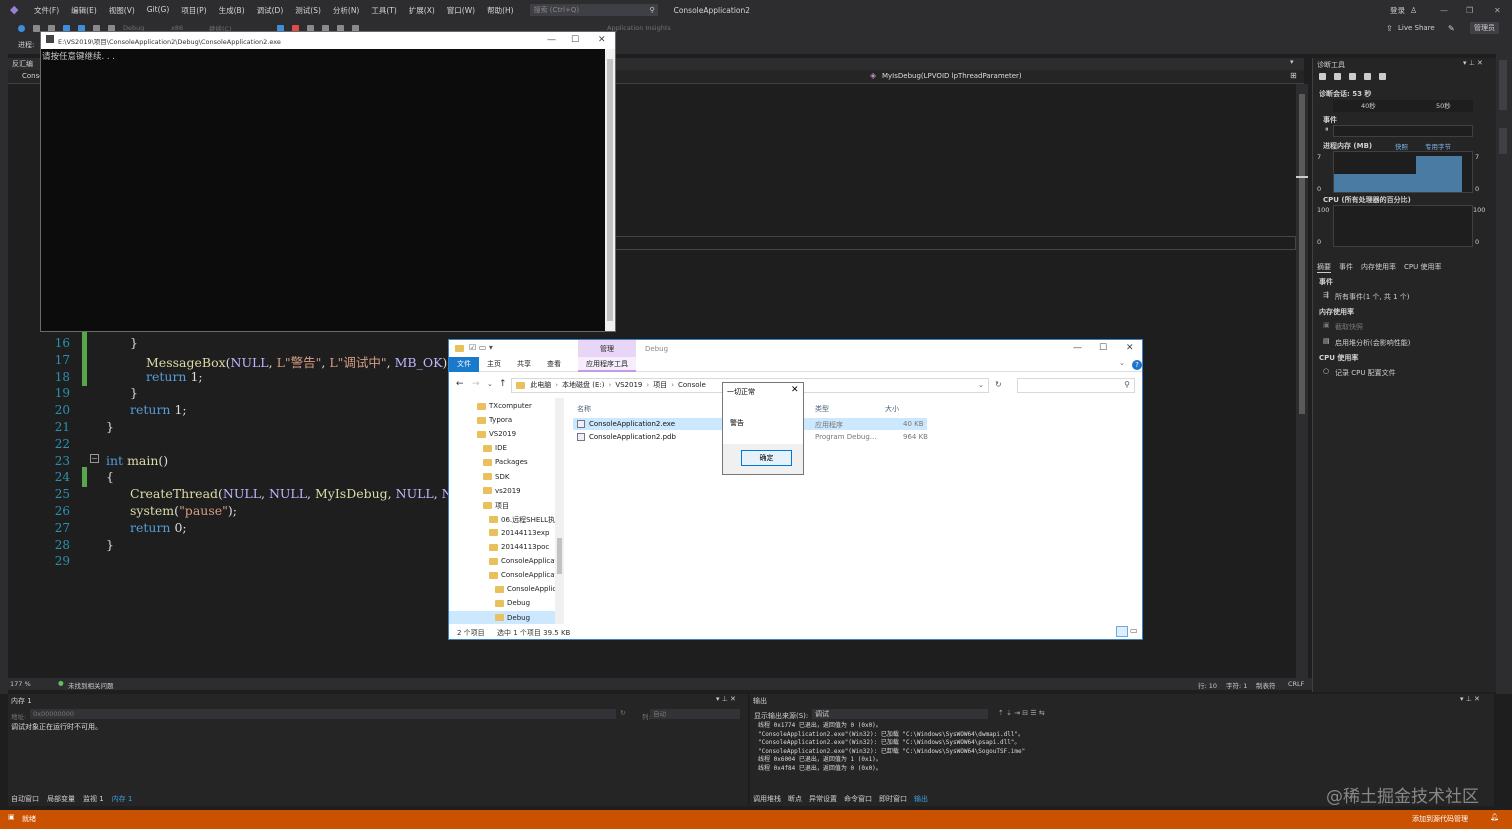 This screenshot has height=829, width=1512. I want to click on memory-panel-controls: ▾ ⊥ ✕, so click(726, 699).